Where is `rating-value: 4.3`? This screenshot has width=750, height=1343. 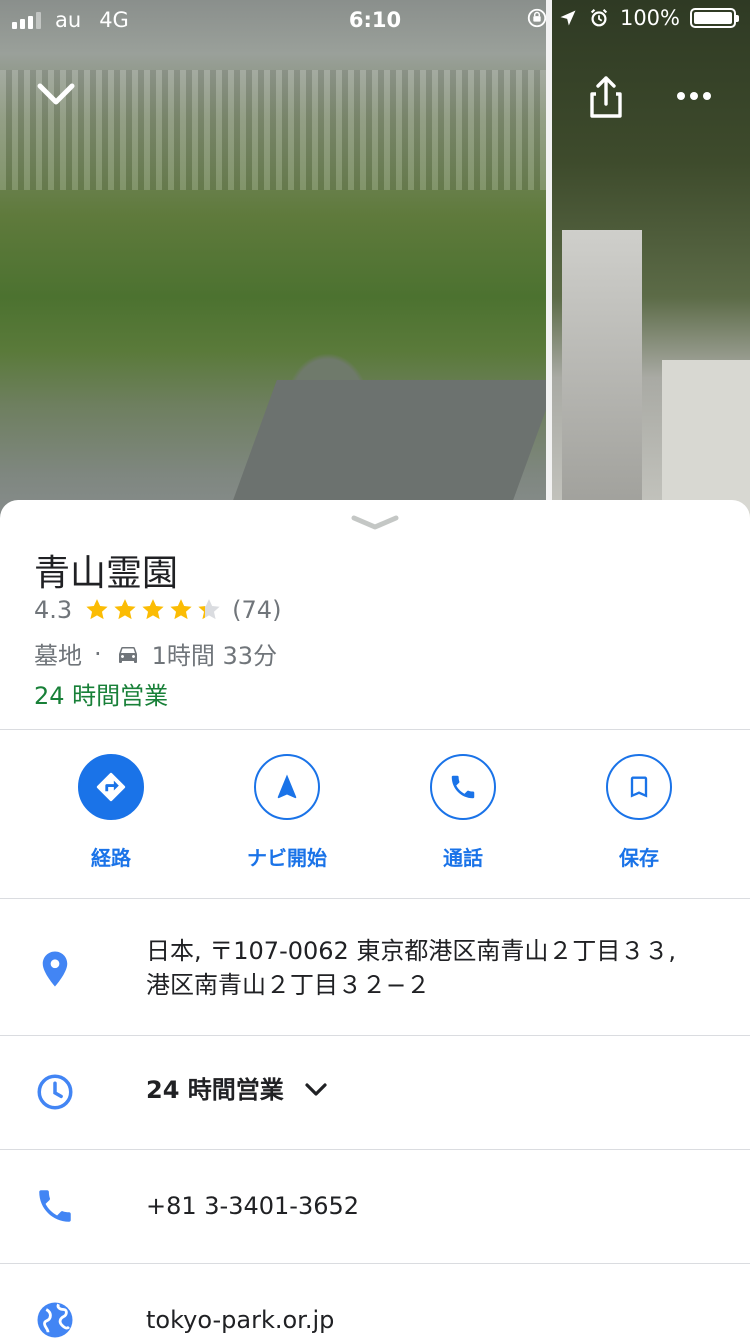 rating-value: 4.3 is located at coordinates (53, 610).